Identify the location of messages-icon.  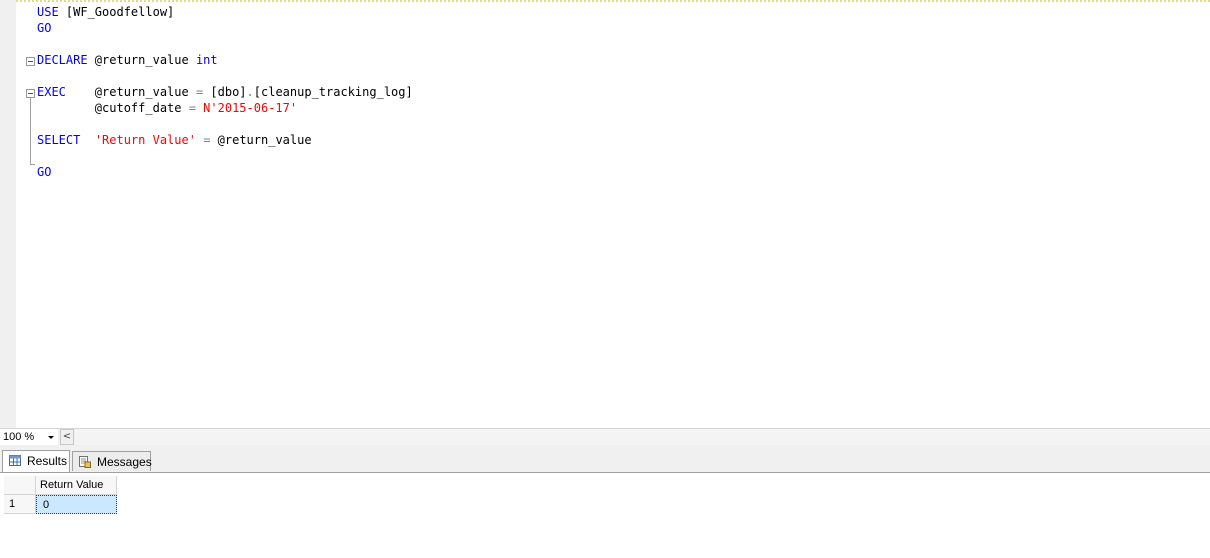
(85, 462).